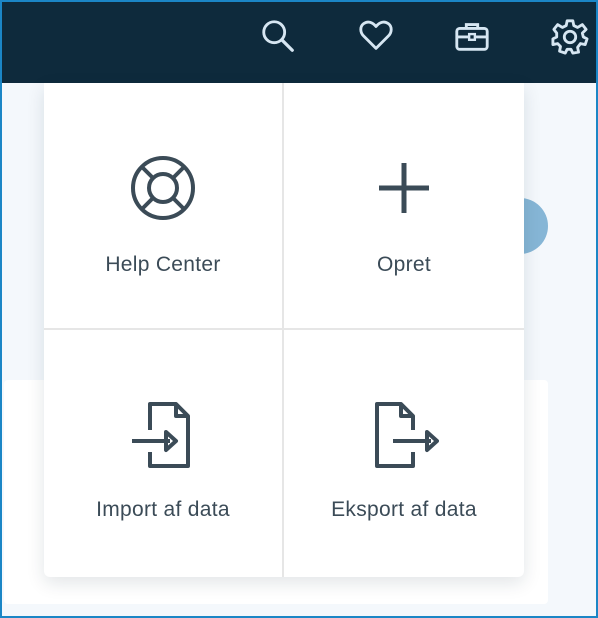 The image size is (598, 618). I want to click on toolbox-icon, so click(472, 37).